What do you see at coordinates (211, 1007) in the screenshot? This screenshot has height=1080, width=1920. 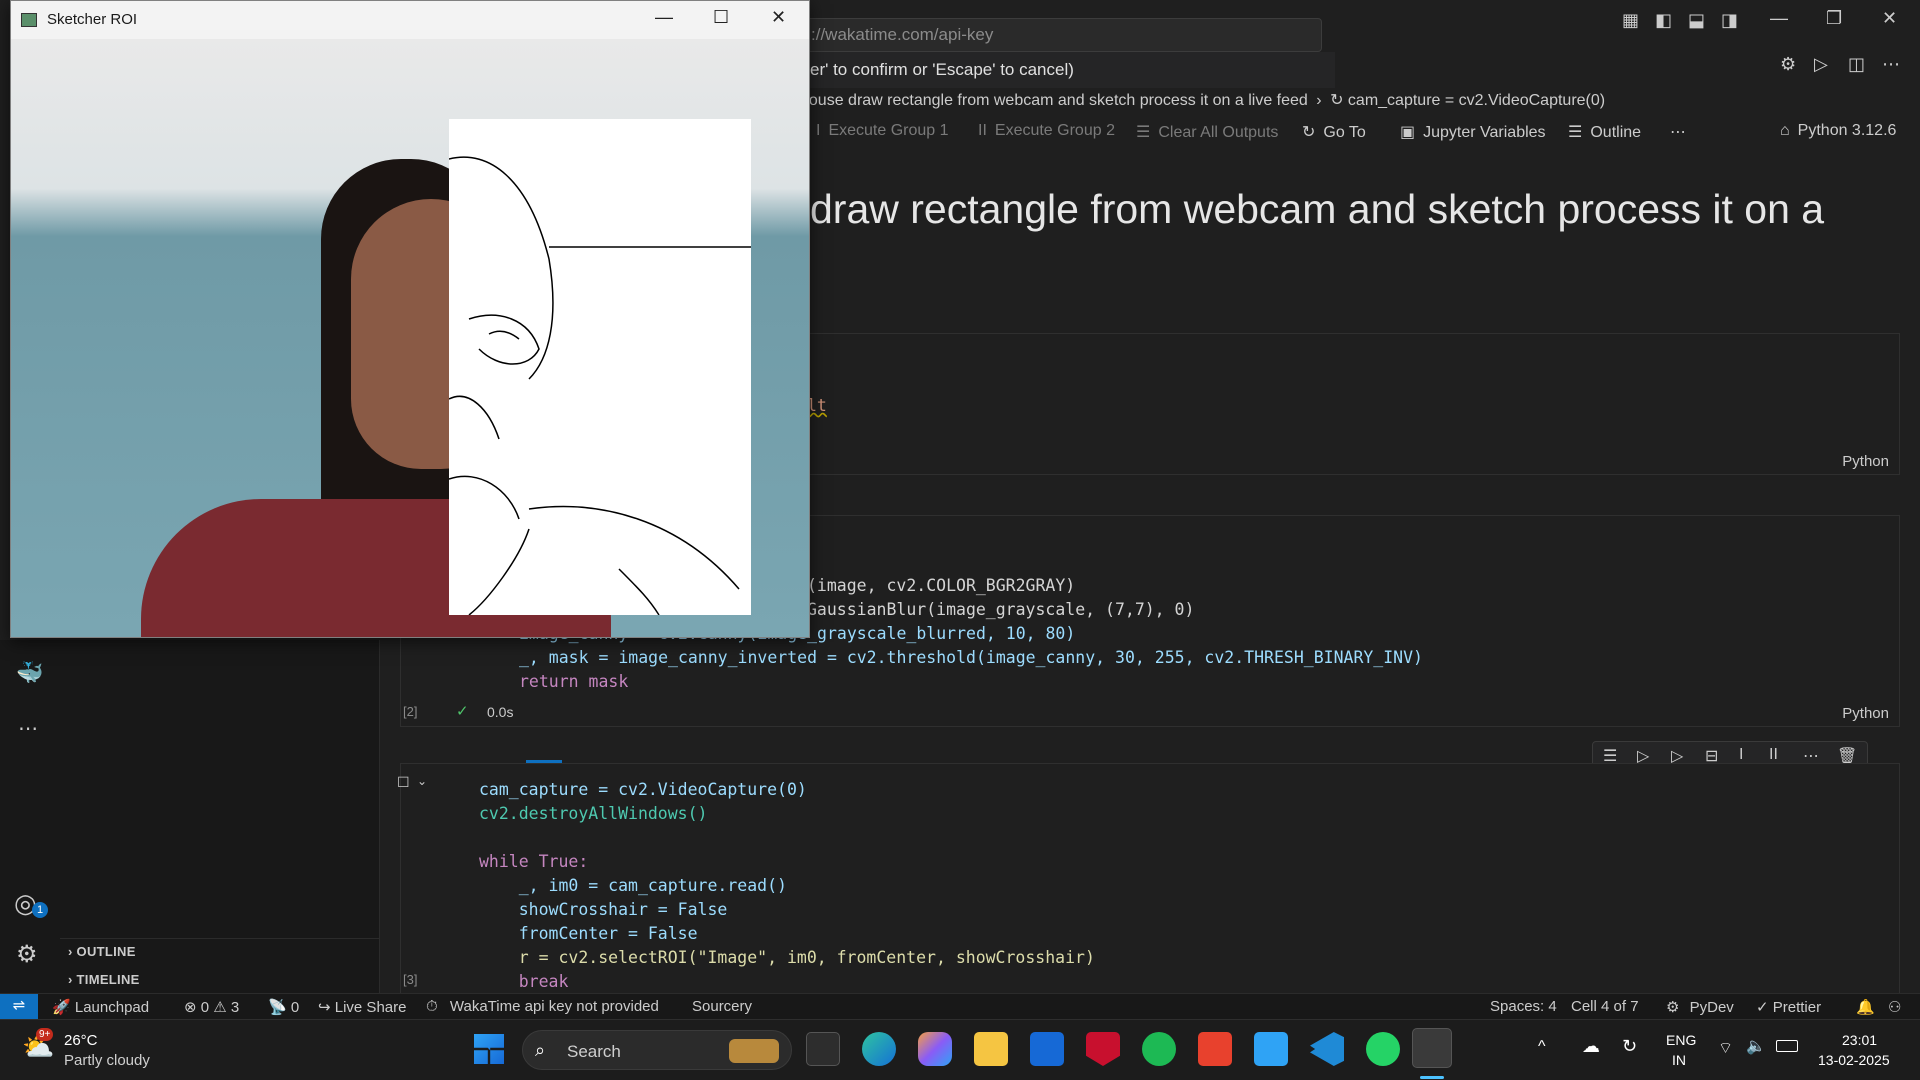 I see `problems-item: ⊗ 0 ⚠ 3` at bounding box center [211, 1007].